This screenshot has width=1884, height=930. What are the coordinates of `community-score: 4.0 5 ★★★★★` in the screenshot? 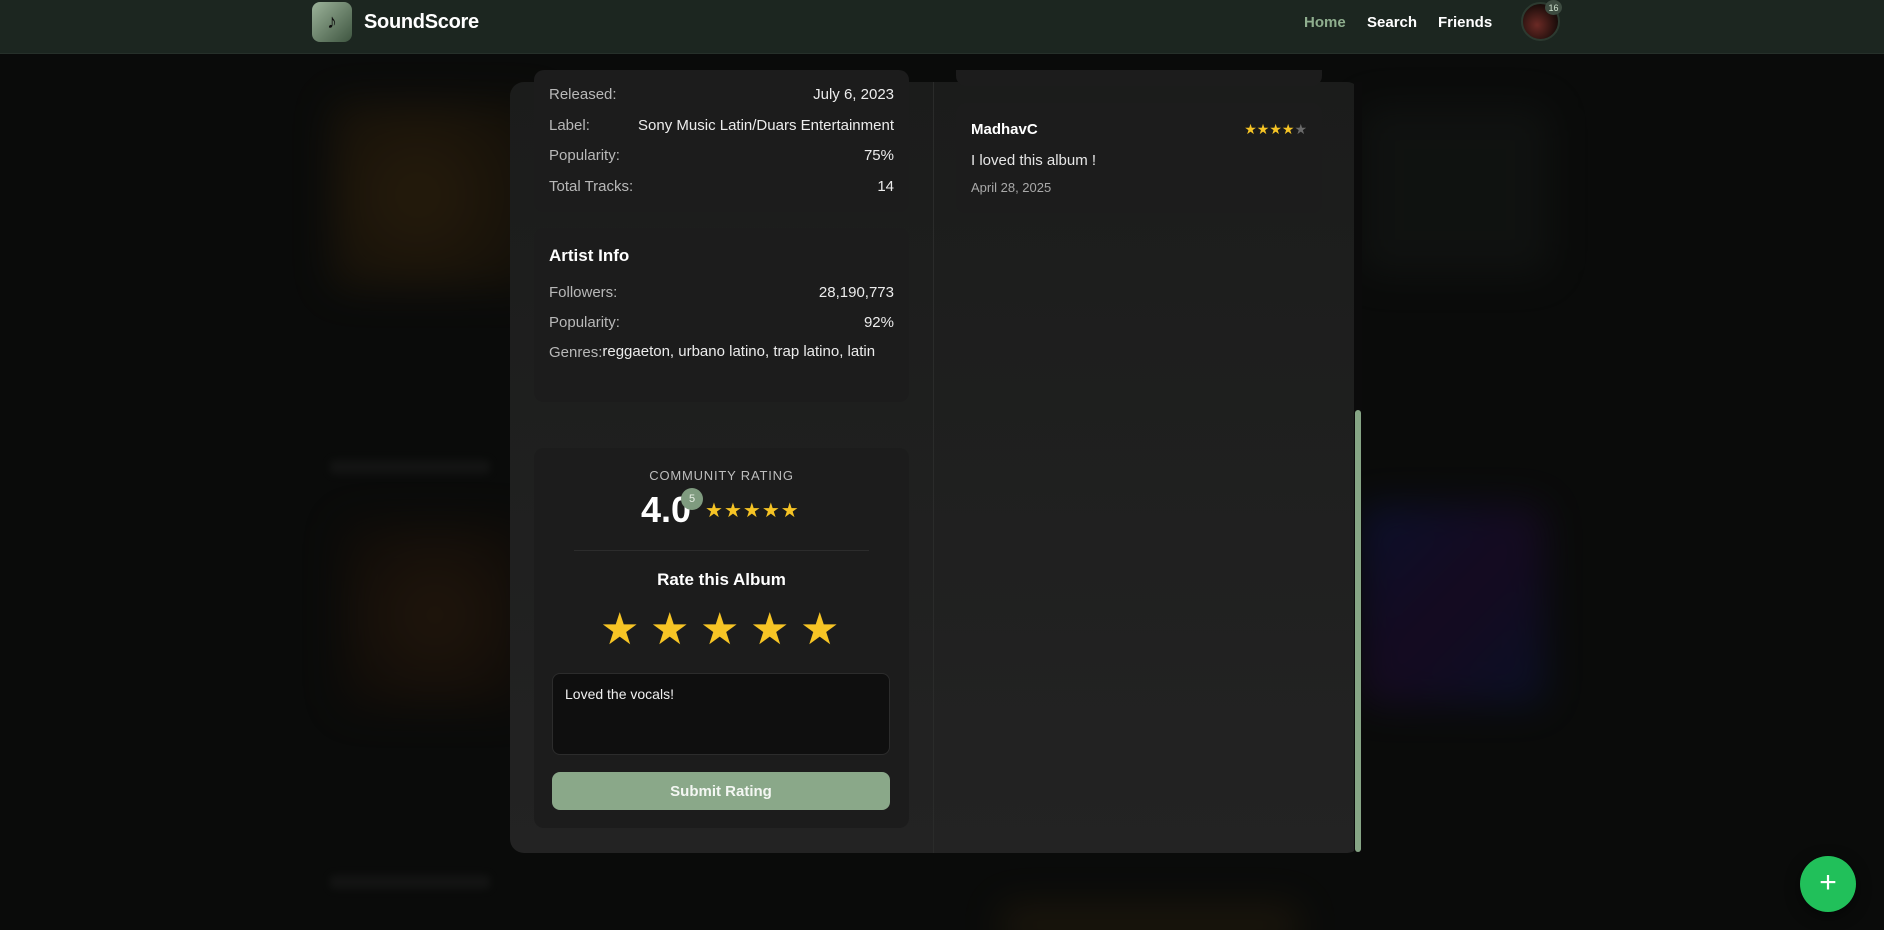 It's located at (720, 510).